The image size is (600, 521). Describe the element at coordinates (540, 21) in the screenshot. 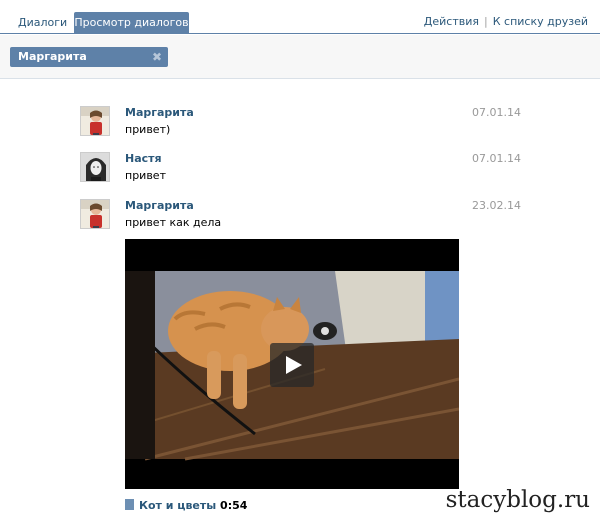

I see `friends-list-link: К списку друзей` at that location.